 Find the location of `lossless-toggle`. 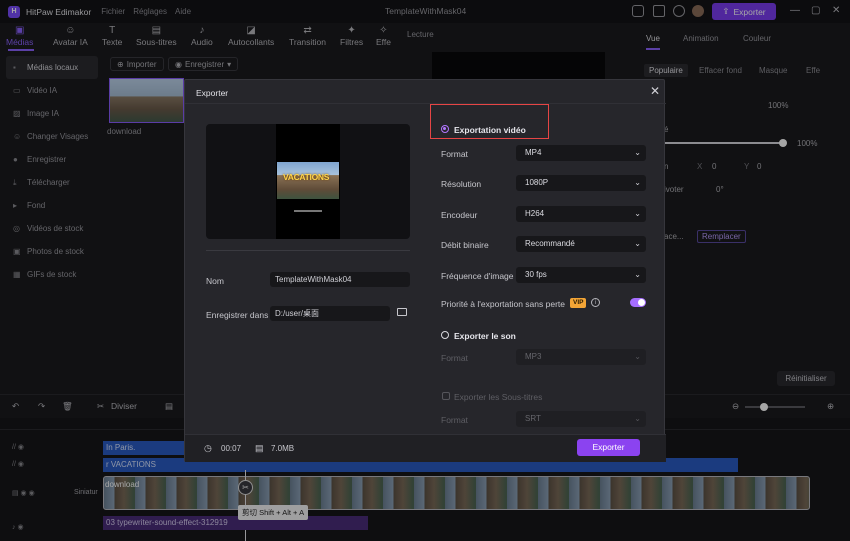

lossless-toggle is located at coordinates (638, 302).